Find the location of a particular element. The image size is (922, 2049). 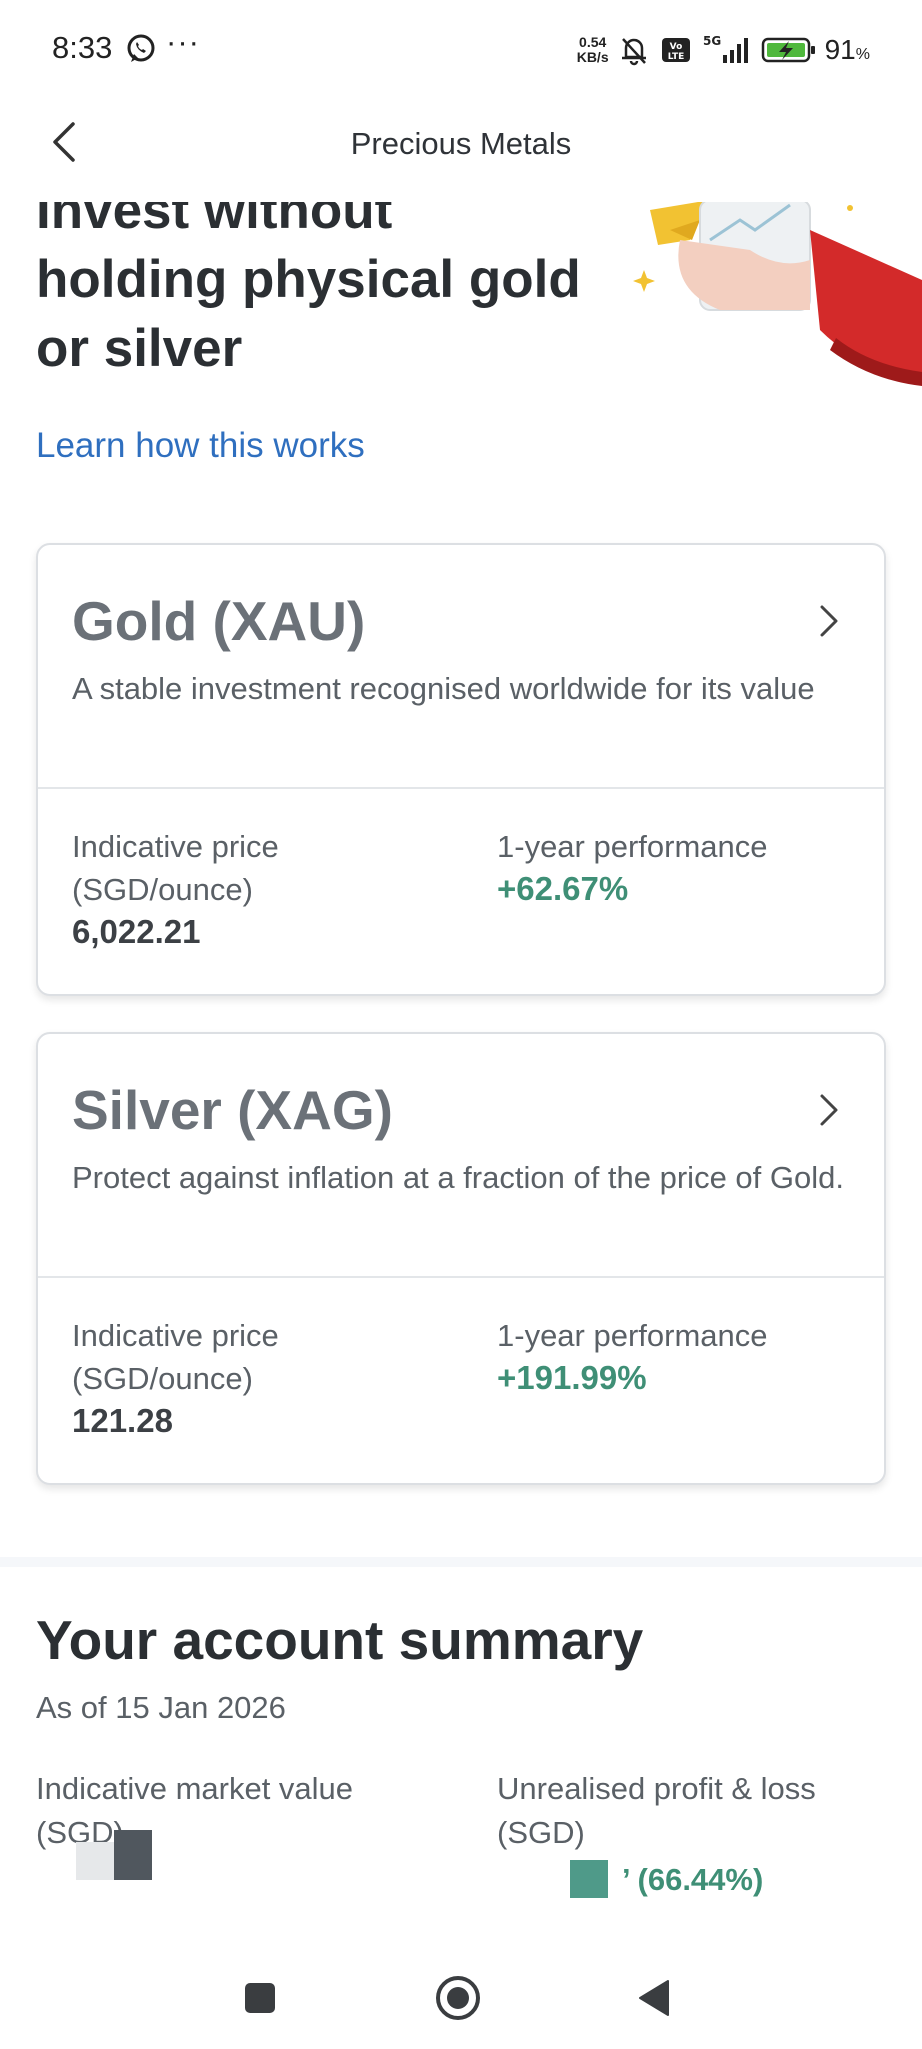

silver-price-label: Indicative price (SGD/ounce) is located at coordinates (175, 1357).